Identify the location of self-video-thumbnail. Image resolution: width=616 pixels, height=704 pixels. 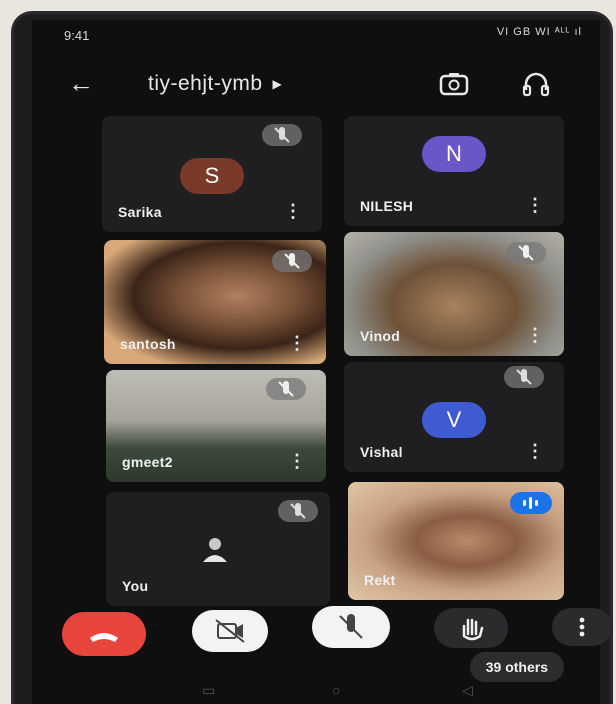
(215, 549).